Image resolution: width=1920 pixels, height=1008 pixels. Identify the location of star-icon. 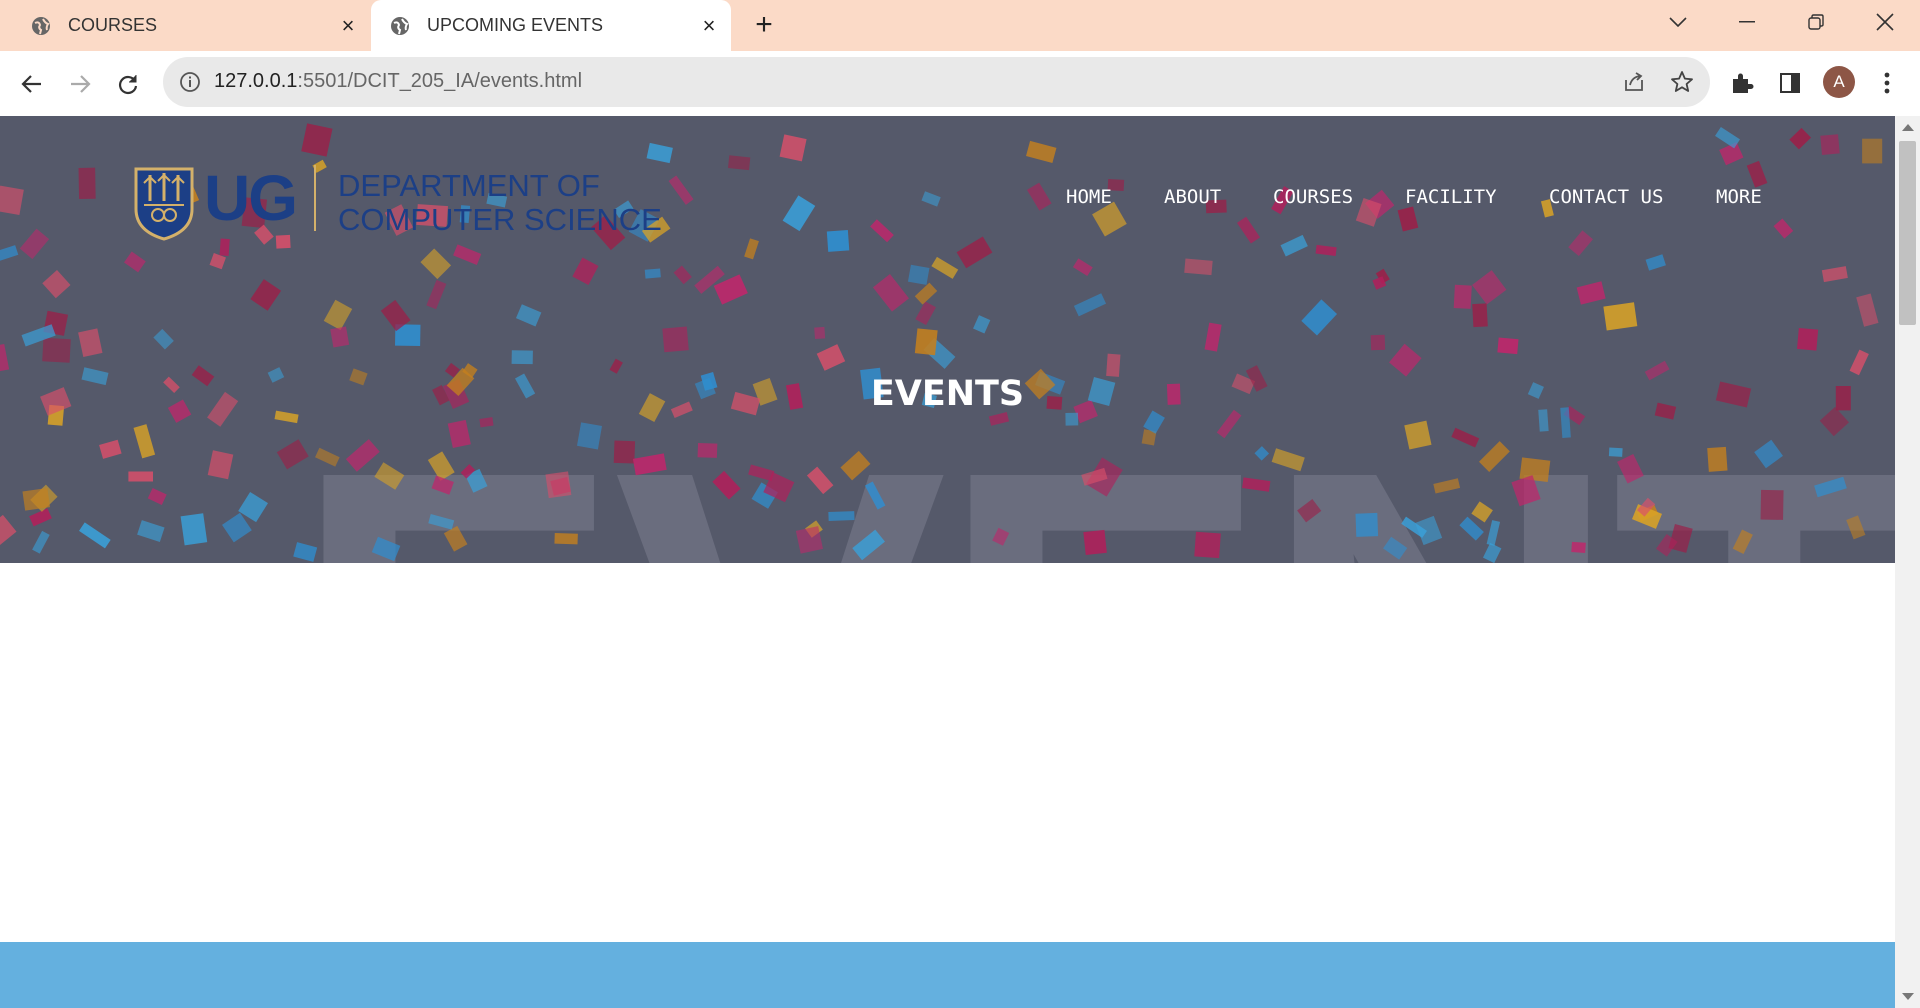
(1682, 82).